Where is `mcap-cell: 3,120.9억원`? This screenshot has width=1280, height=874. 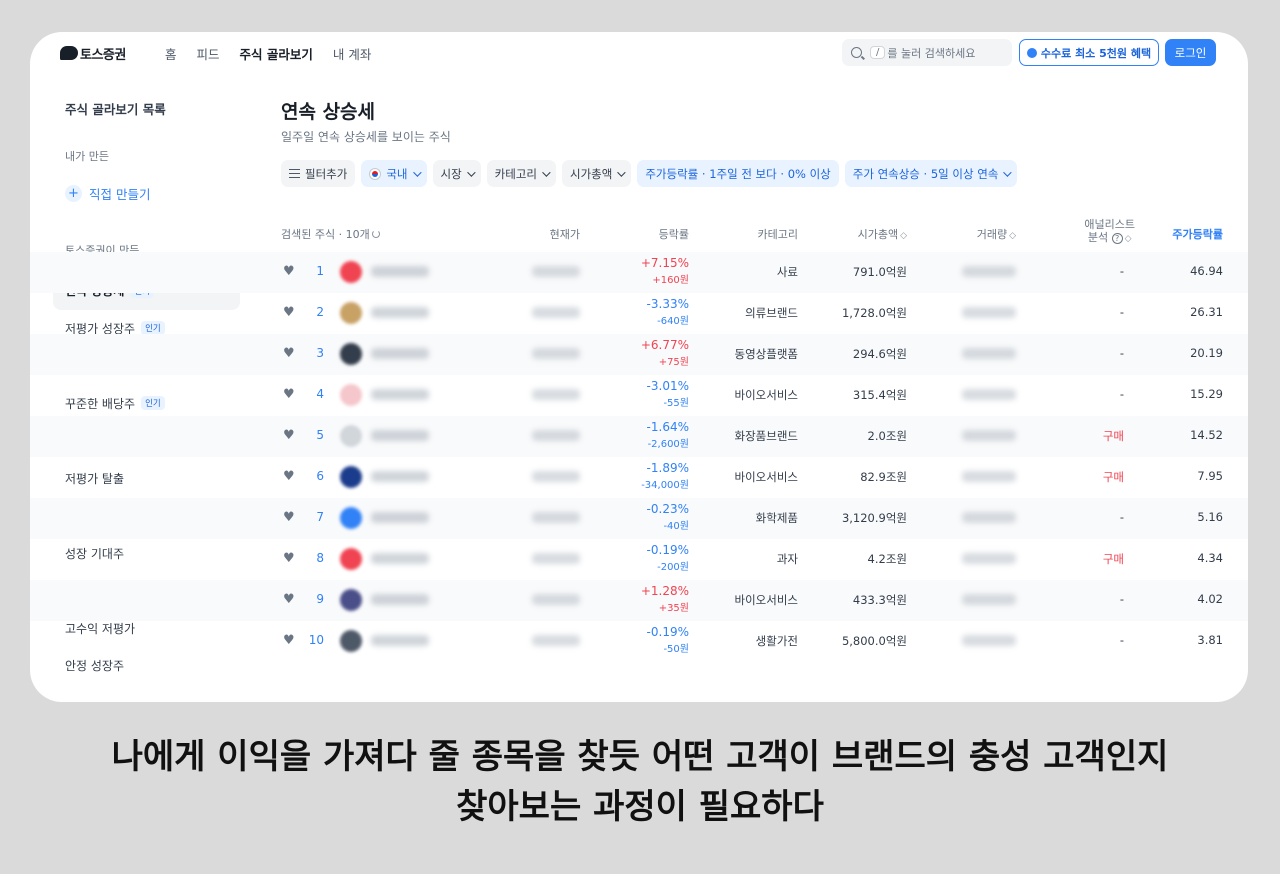
mcap-cell: 3,120.9억원 is located at coordinates (874, 518).